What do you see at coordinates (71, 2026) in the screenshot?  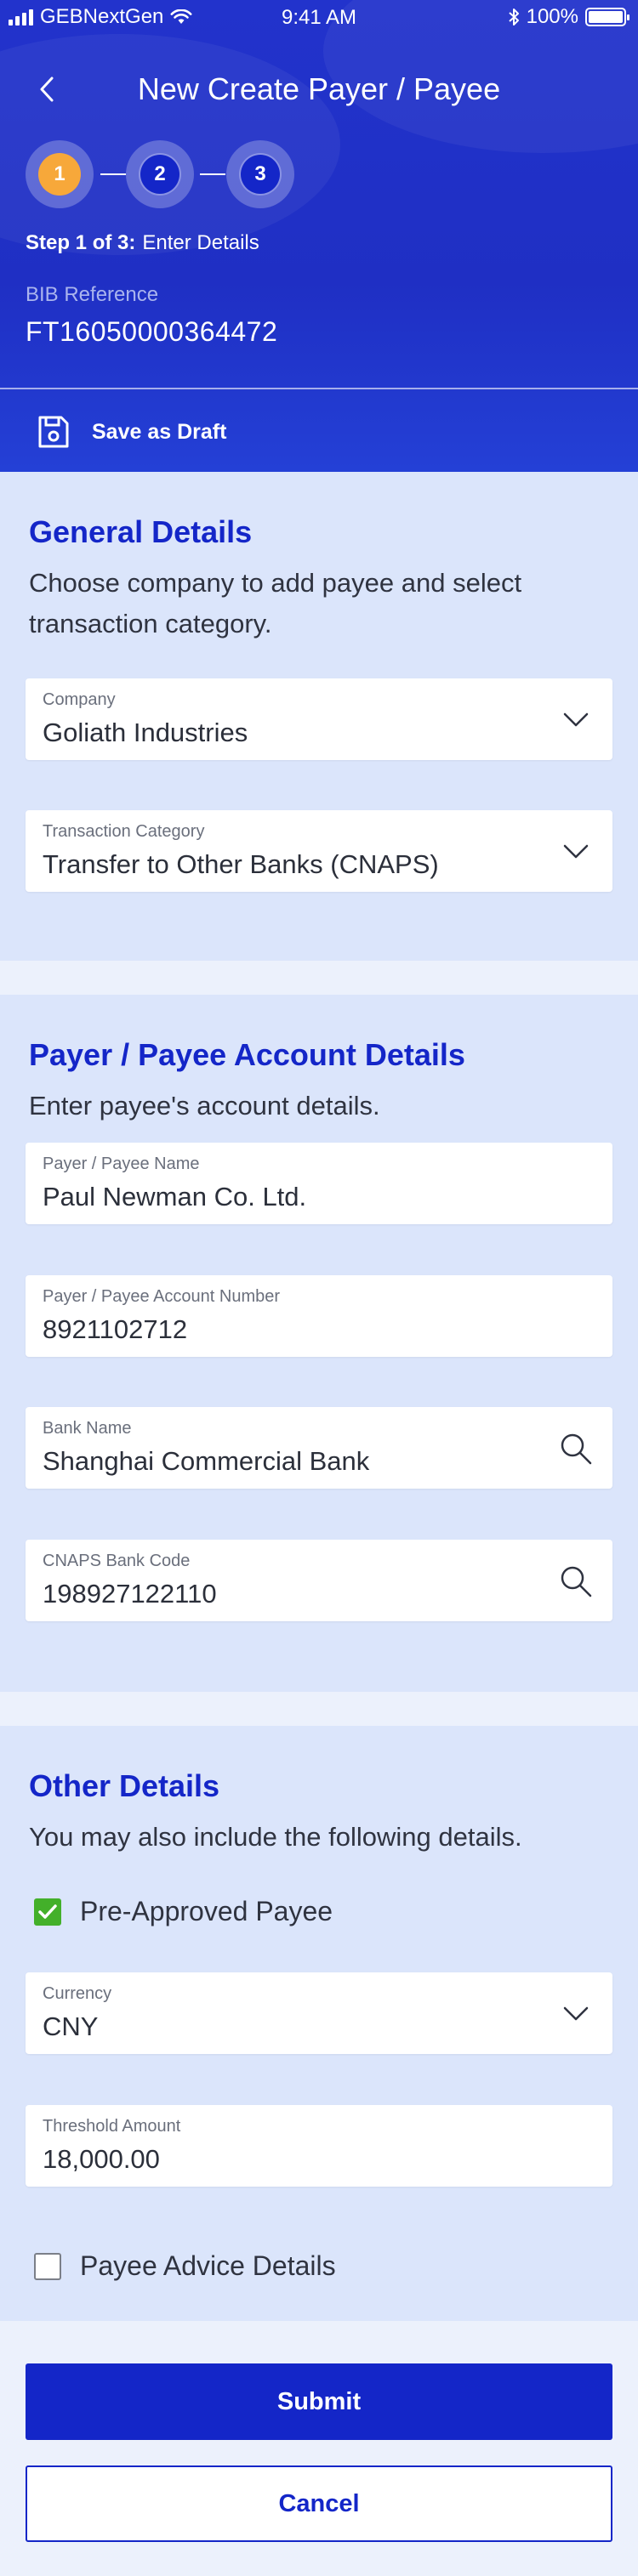 I see `currency-value: CNY` at bounding box center [71, 2026].